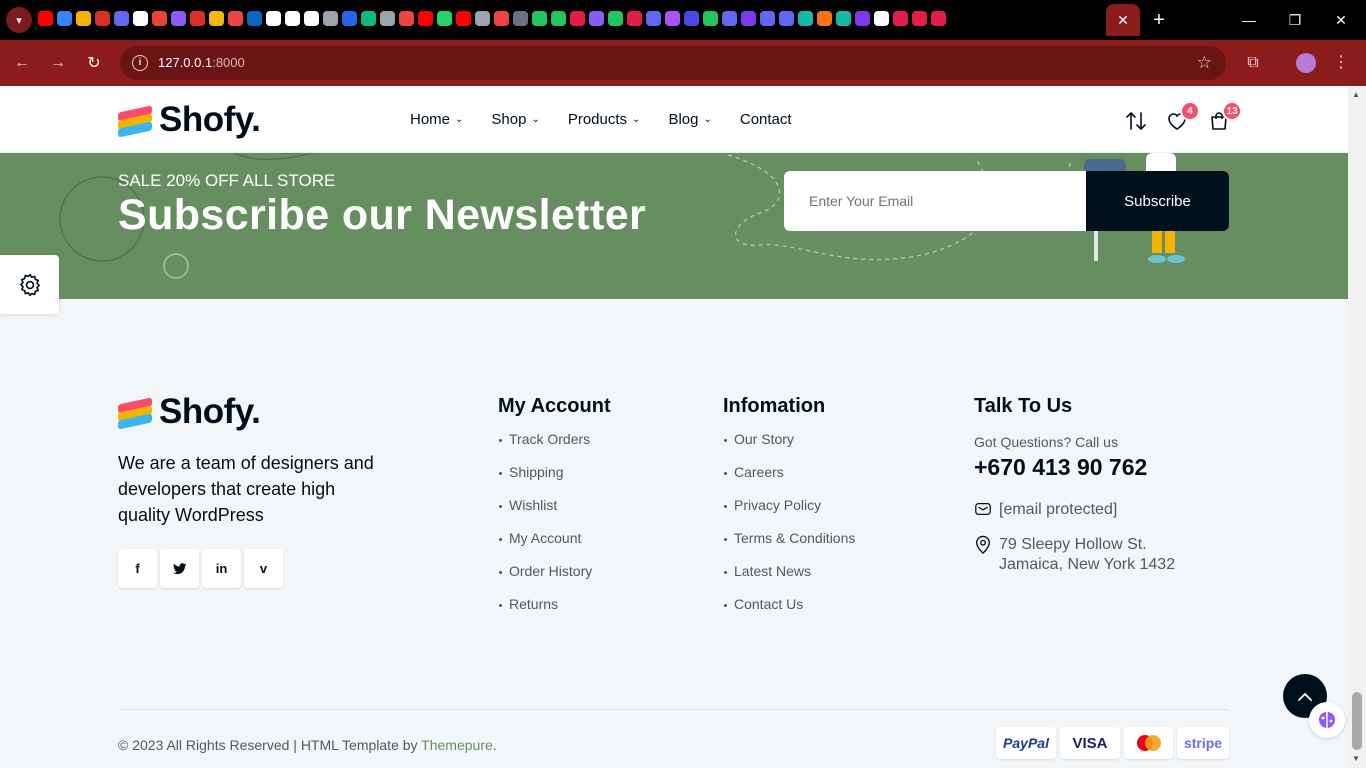  I want to click on nav-home: Home ⌄, so click(436, 119).